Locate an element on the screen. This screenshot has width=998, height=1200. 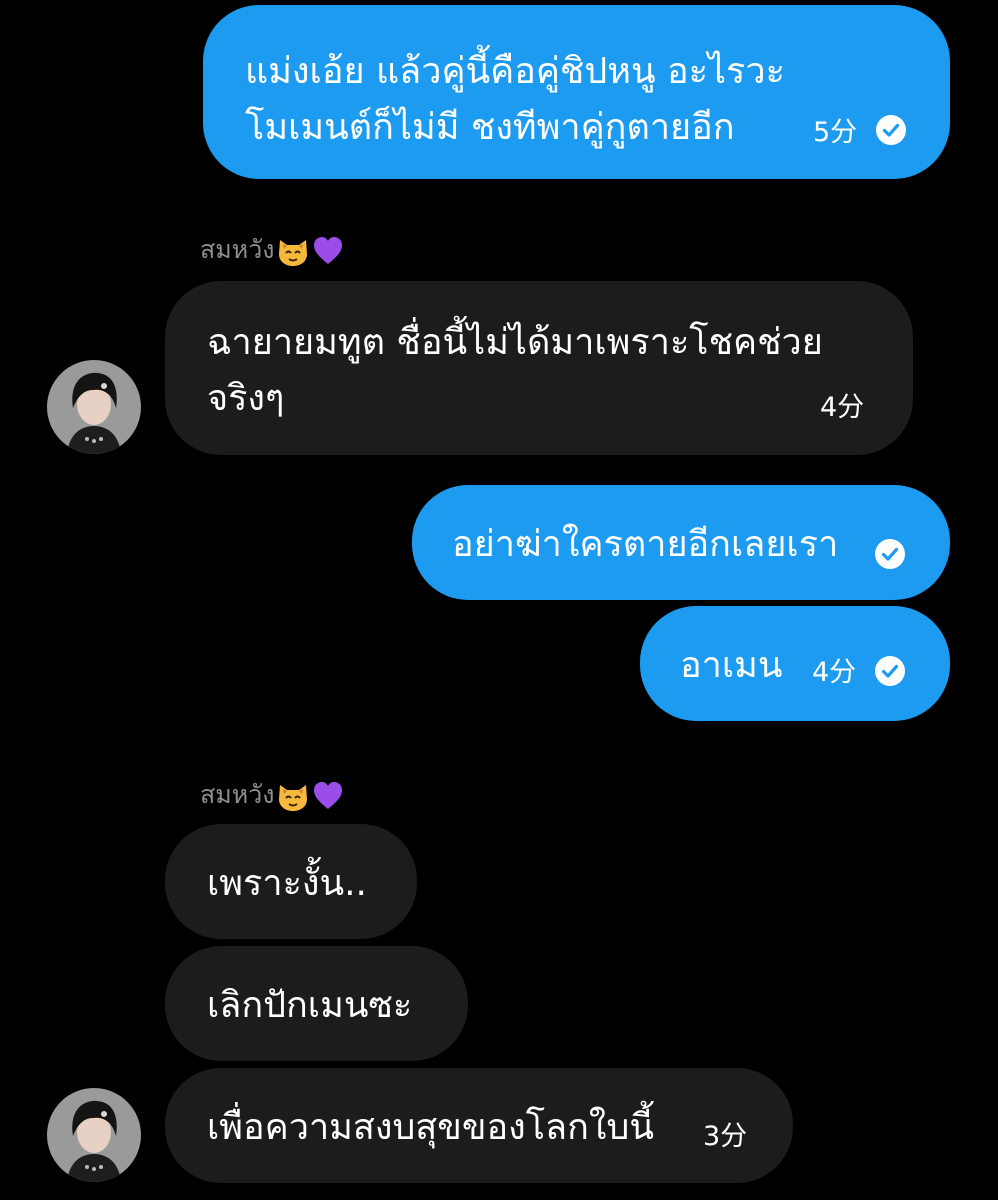
message-timestamp: 5分 is located at coordinates (835, 132).